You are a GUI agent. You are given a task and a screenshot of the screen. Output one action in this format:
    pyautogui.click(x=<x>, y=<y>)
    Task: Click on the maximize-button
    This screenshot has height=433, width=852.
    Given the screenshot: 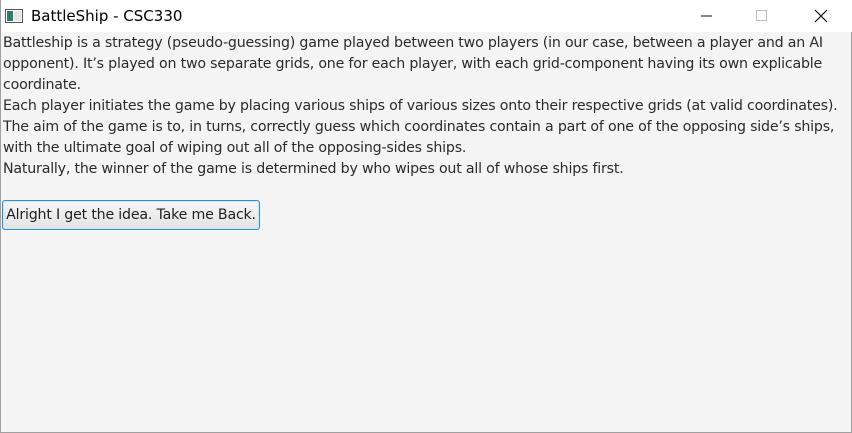 What is the action you would take?
    pyautogui.click(x=762, y=16)
    